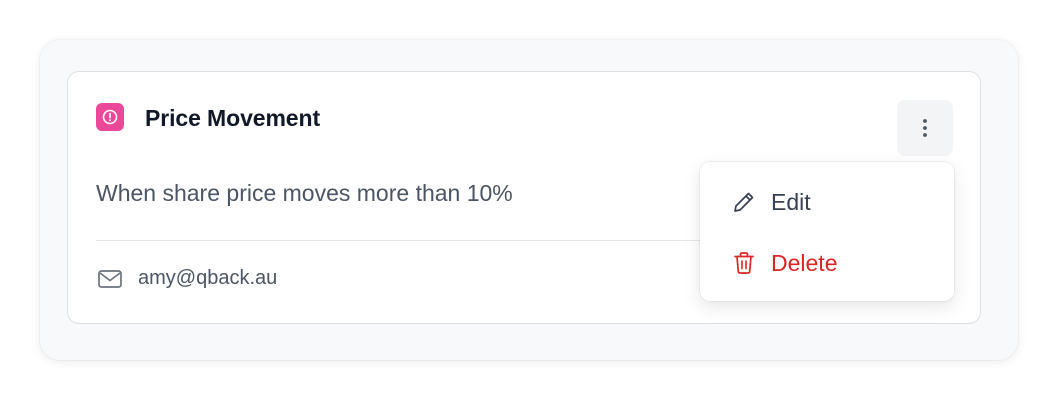 The width and height of the screenshot is (1058, 400). What do you see at coordinates (208, 278) in the screenshot?
I see `recipient-email: amy@qback.au` at bounding box center [208, 278].